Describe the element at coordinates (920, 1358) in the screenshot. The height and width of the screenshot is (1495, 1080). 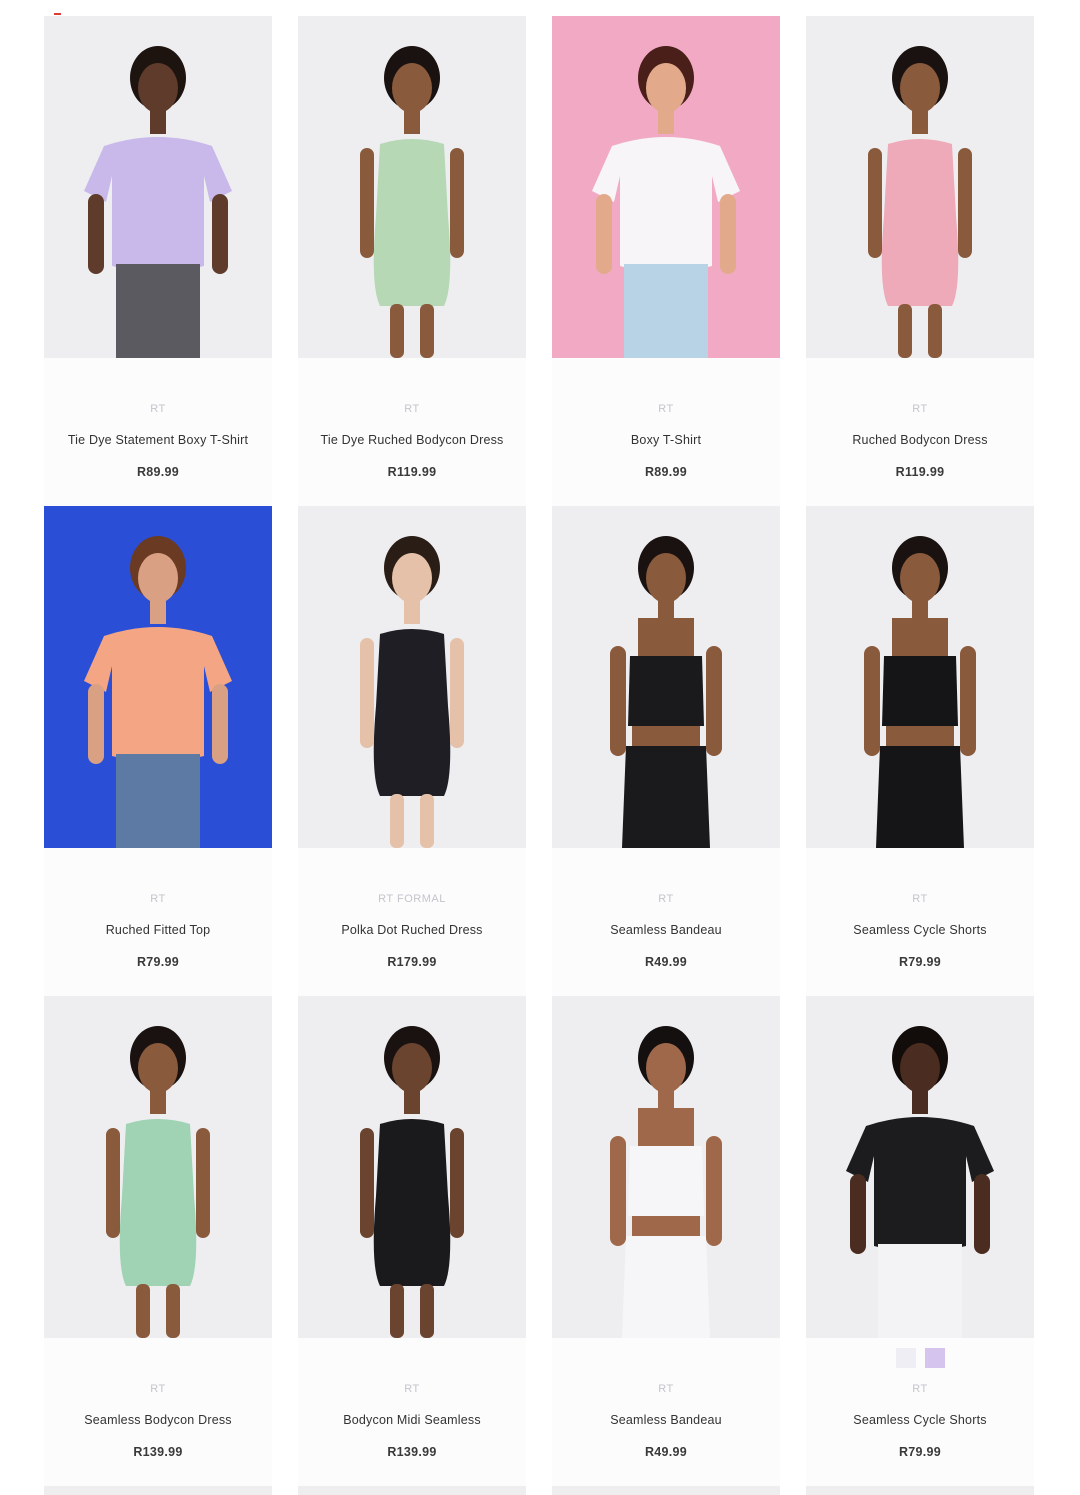
I see `color-swatches` at that location.